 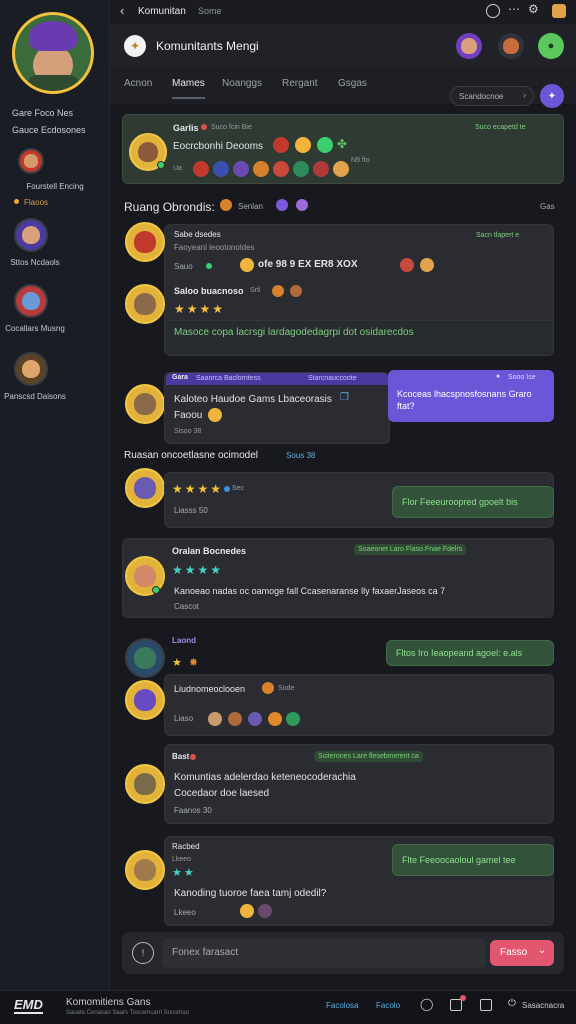 What do you see at coordinates (342, 144) in the screenshot?
I see `leaf-icon: ✤` at bounding box center [342, 144].